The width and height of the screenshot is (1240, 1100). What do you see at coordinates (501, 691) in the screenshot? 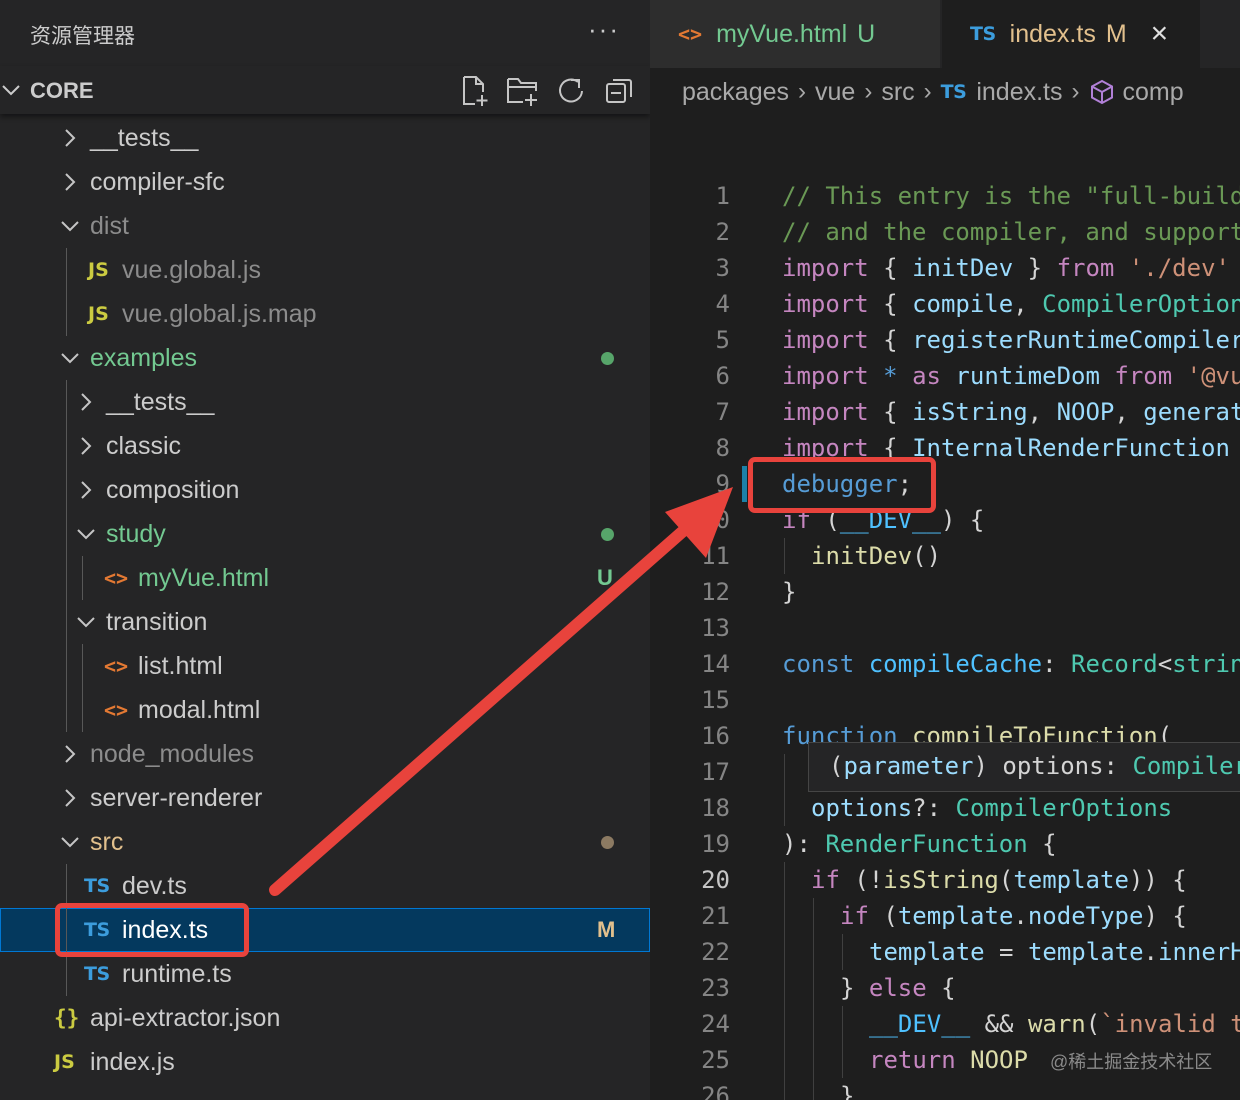
I see `annotation-arrow` at bounding box center [501, 691].